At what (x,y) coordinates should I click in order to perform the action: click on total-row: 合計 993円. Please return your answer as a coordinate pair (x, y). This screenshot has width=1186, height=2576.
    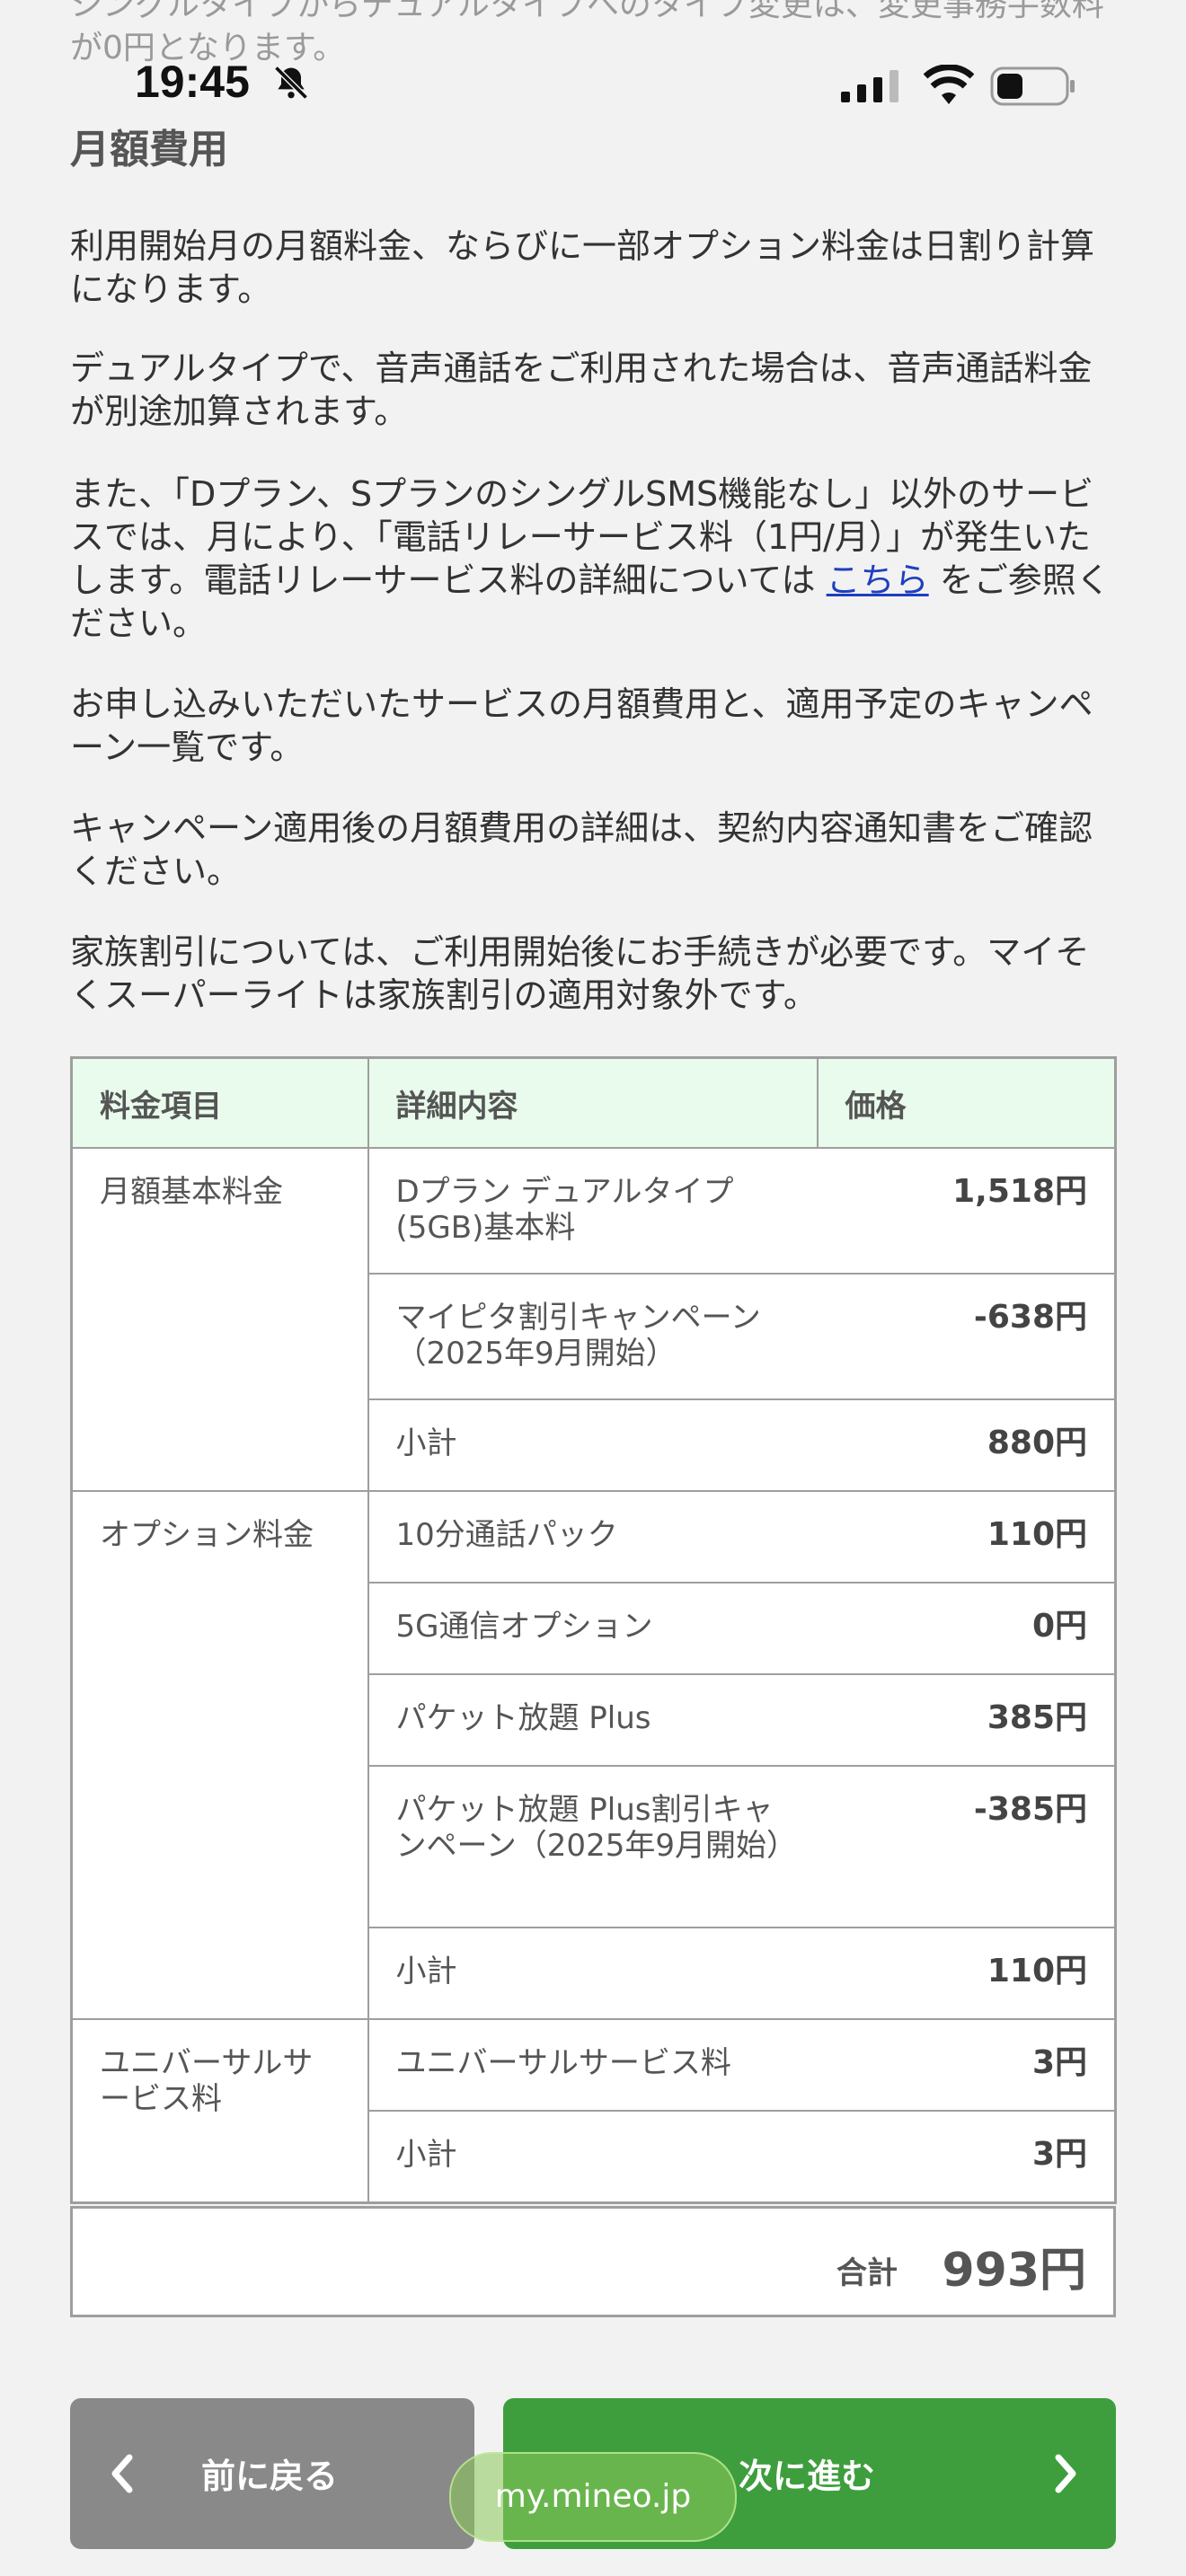
    Looking at the image, I should click on (593, 2261).